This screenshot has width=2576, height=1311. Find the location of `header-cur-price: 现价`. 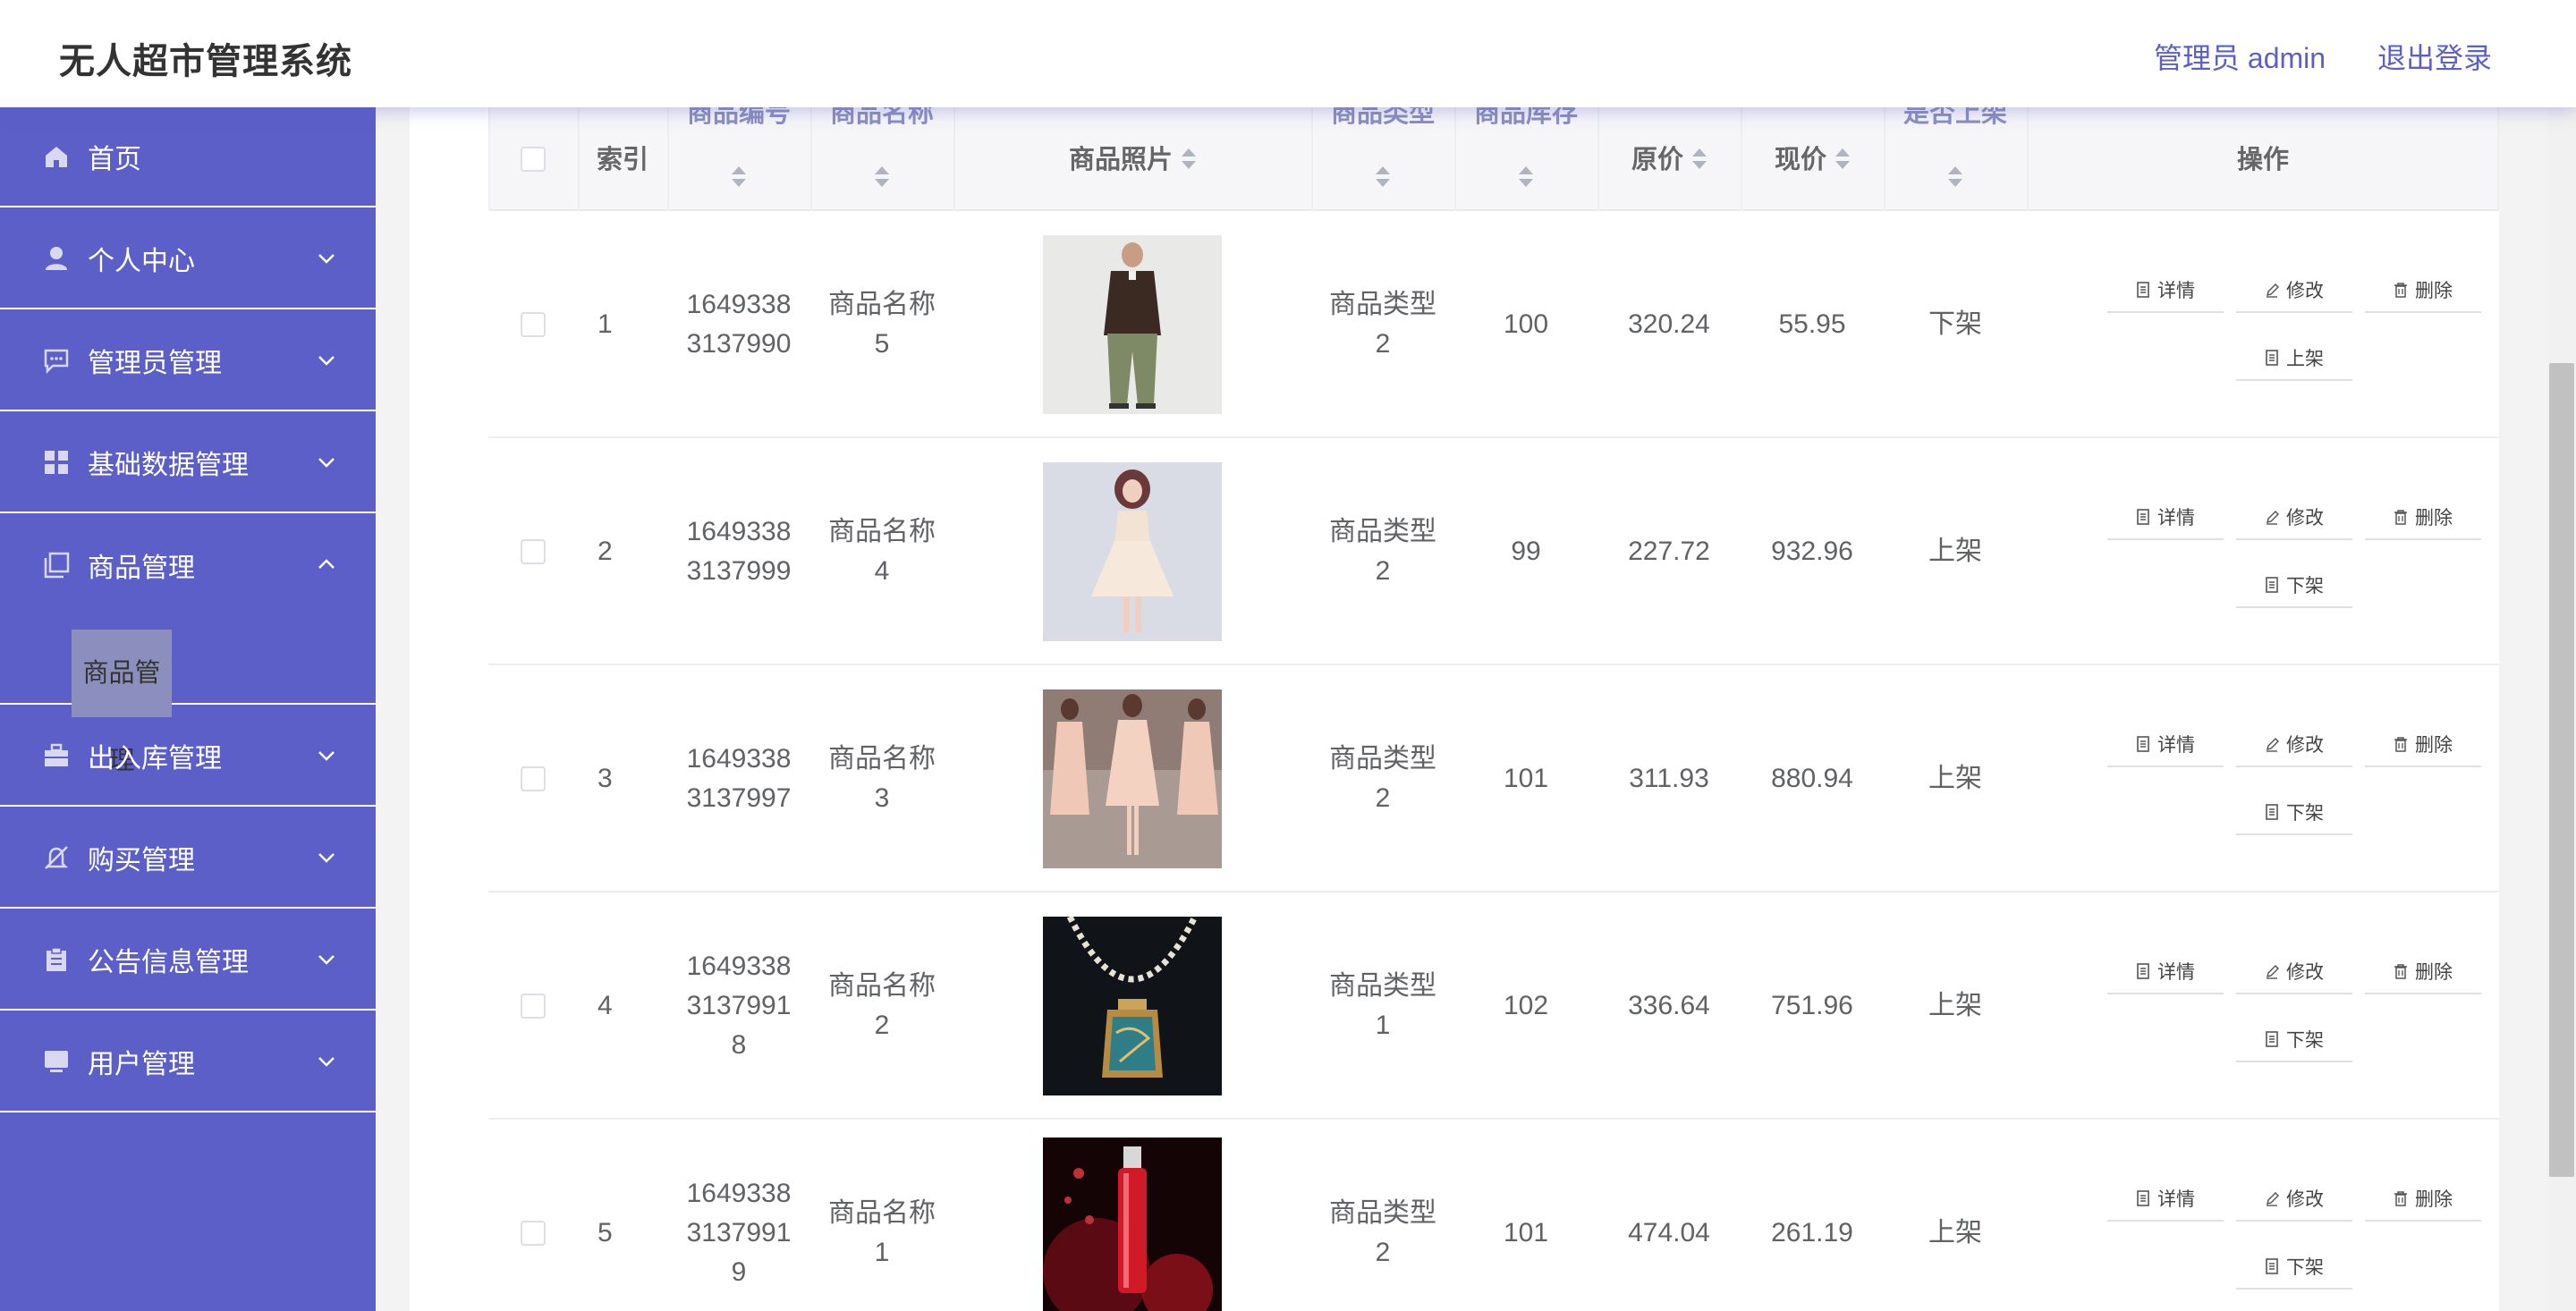

header-cur-price: 现价 is located at coordinates (1812, 159).